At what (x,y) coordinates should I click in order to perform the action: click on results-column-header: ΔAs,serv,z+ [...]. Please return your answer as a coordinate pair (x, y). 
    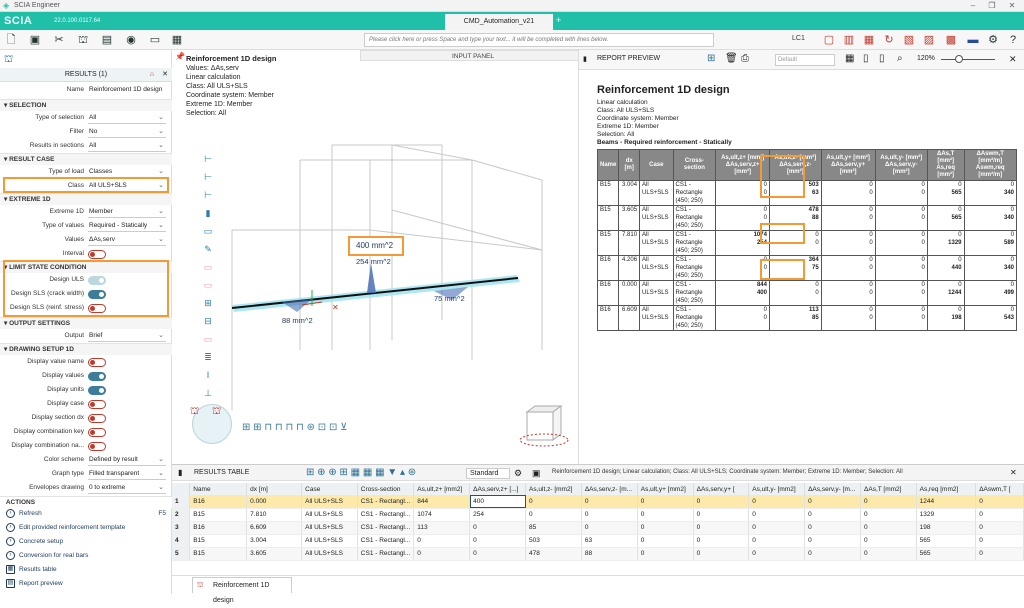
    Looking at the image, I should click on (498, 489).